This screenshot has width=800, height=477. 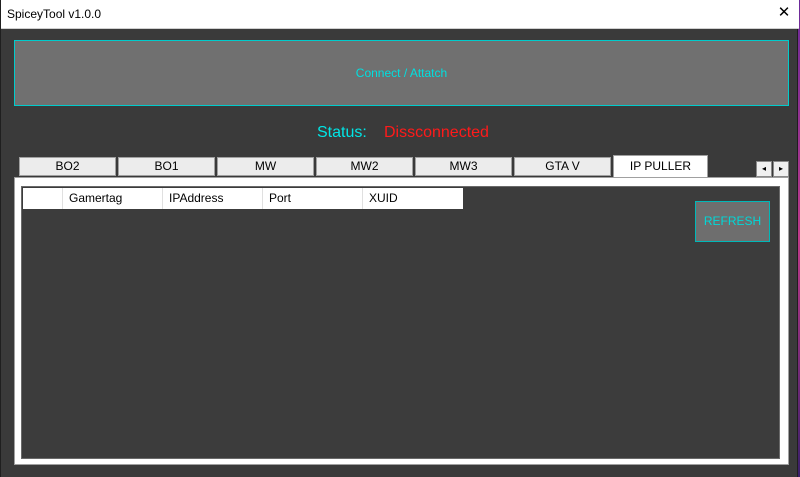 I want to click on tab-bo2: BO2, so click(x=67, y=166).